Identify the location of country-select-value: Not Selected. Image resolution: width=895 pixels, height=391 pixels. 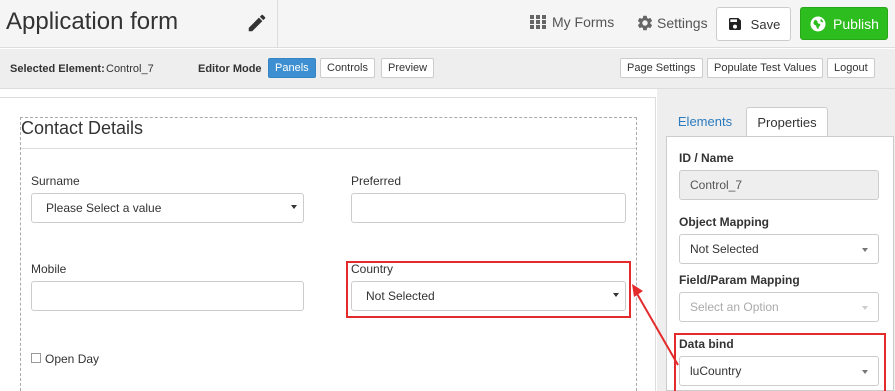
(400, 296).